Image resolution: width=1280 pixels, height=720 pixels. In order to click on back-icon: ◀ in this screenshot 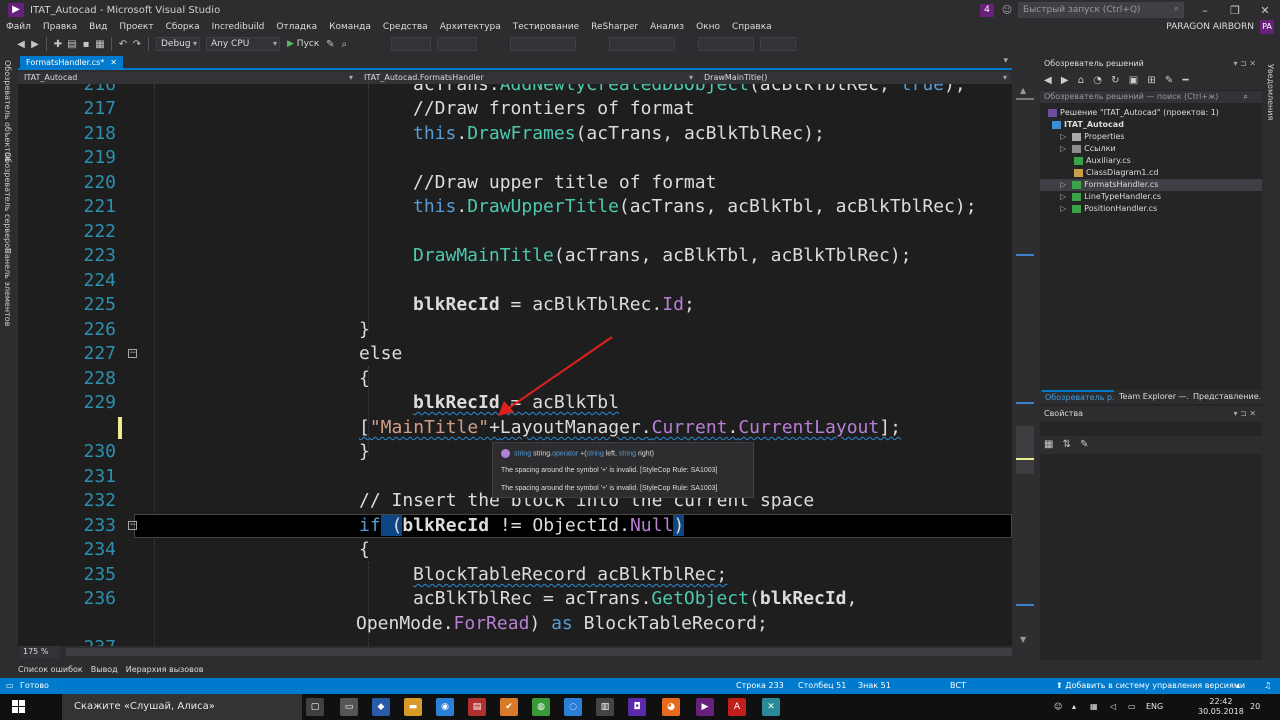, I will do `click(21, 44)`.